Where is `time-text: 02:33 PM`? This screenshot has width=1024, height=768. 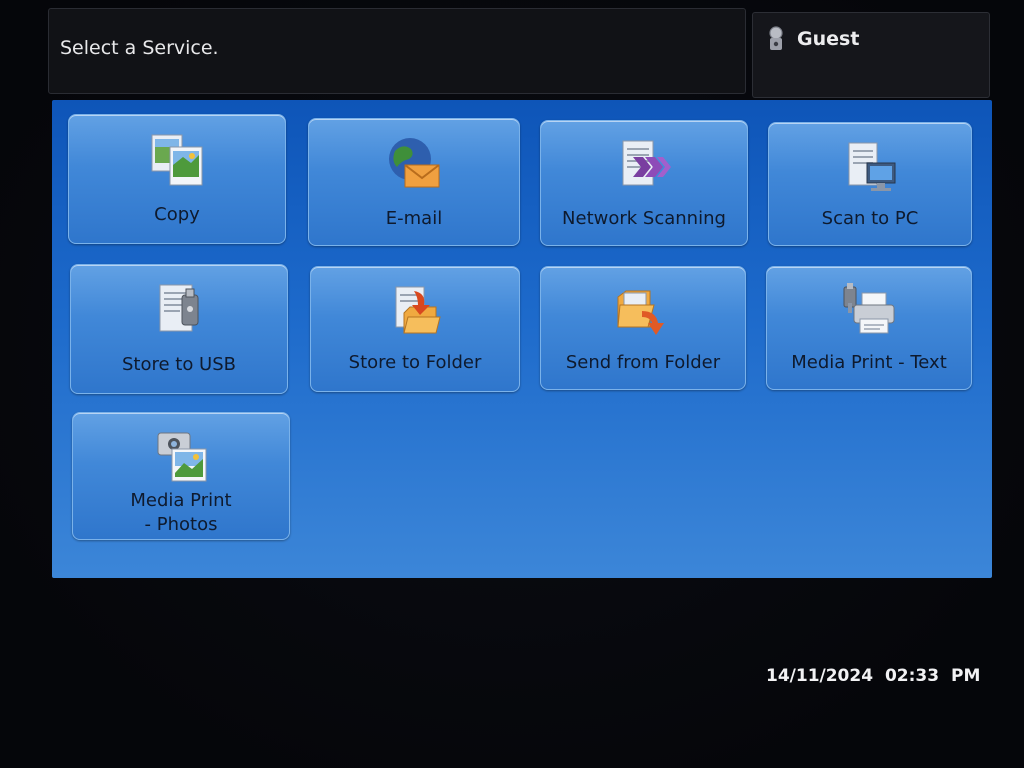 time-text: 02:33 PM is located at coordinates (932, 676).